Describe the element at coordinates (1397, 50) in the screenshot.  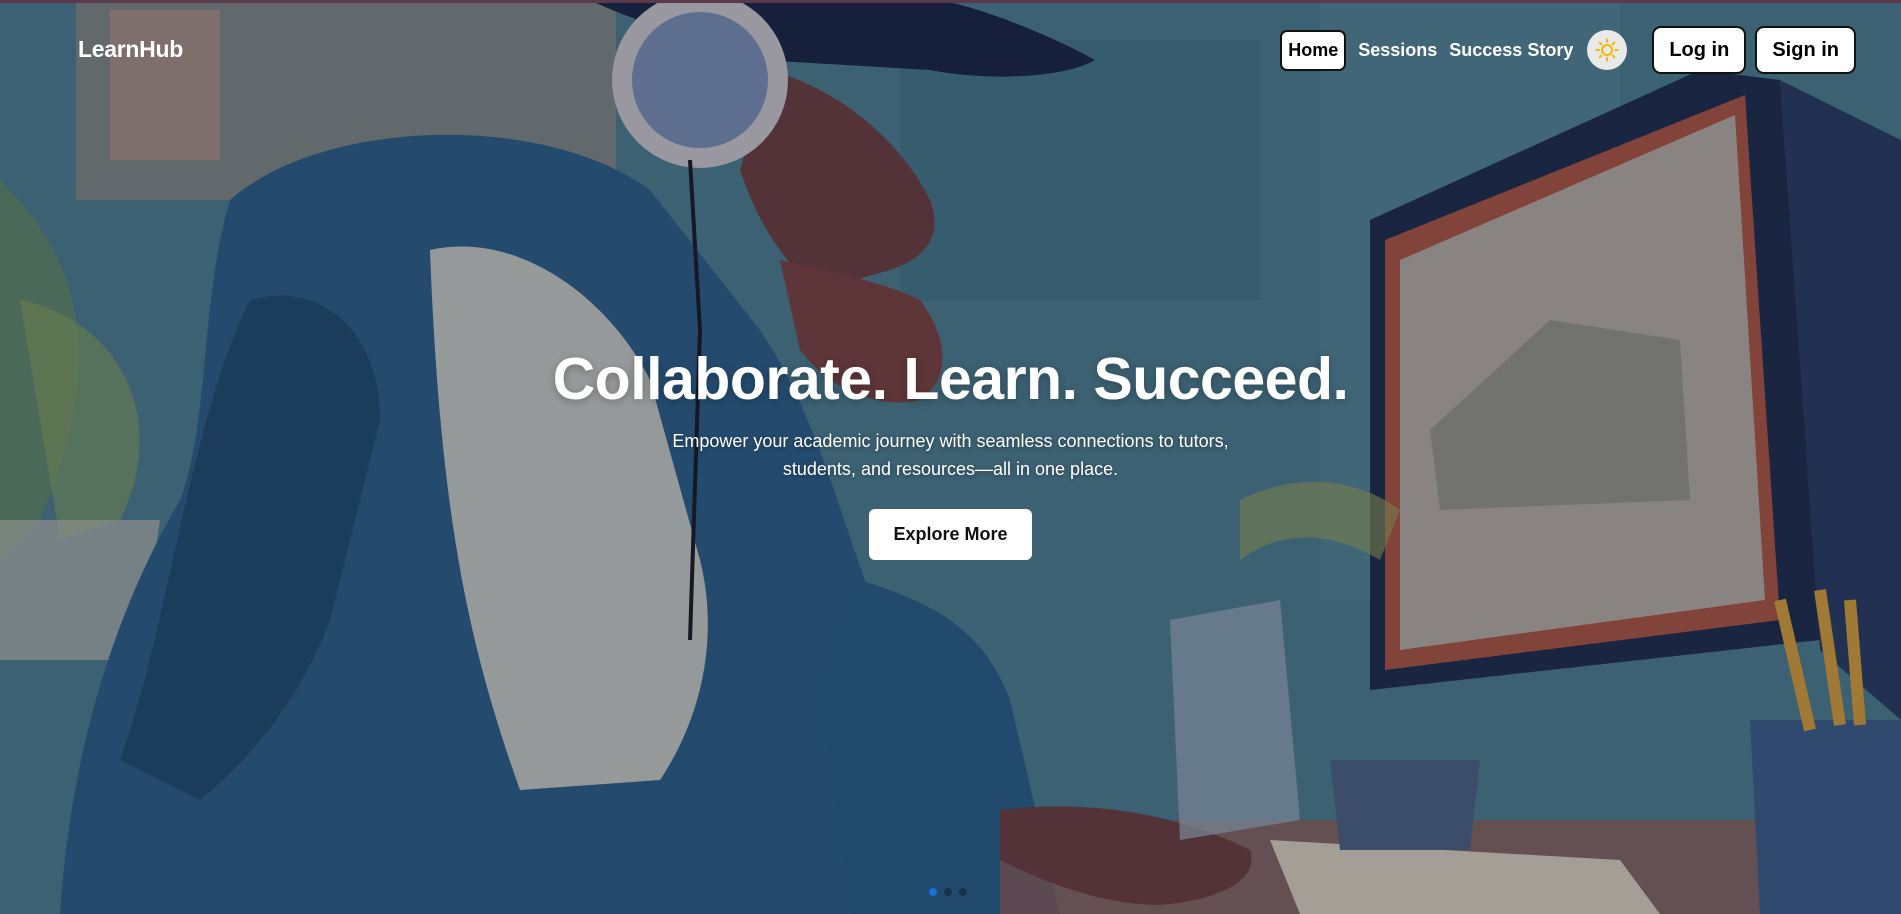
I see `nav-link-sessions: Sessions` at that location.